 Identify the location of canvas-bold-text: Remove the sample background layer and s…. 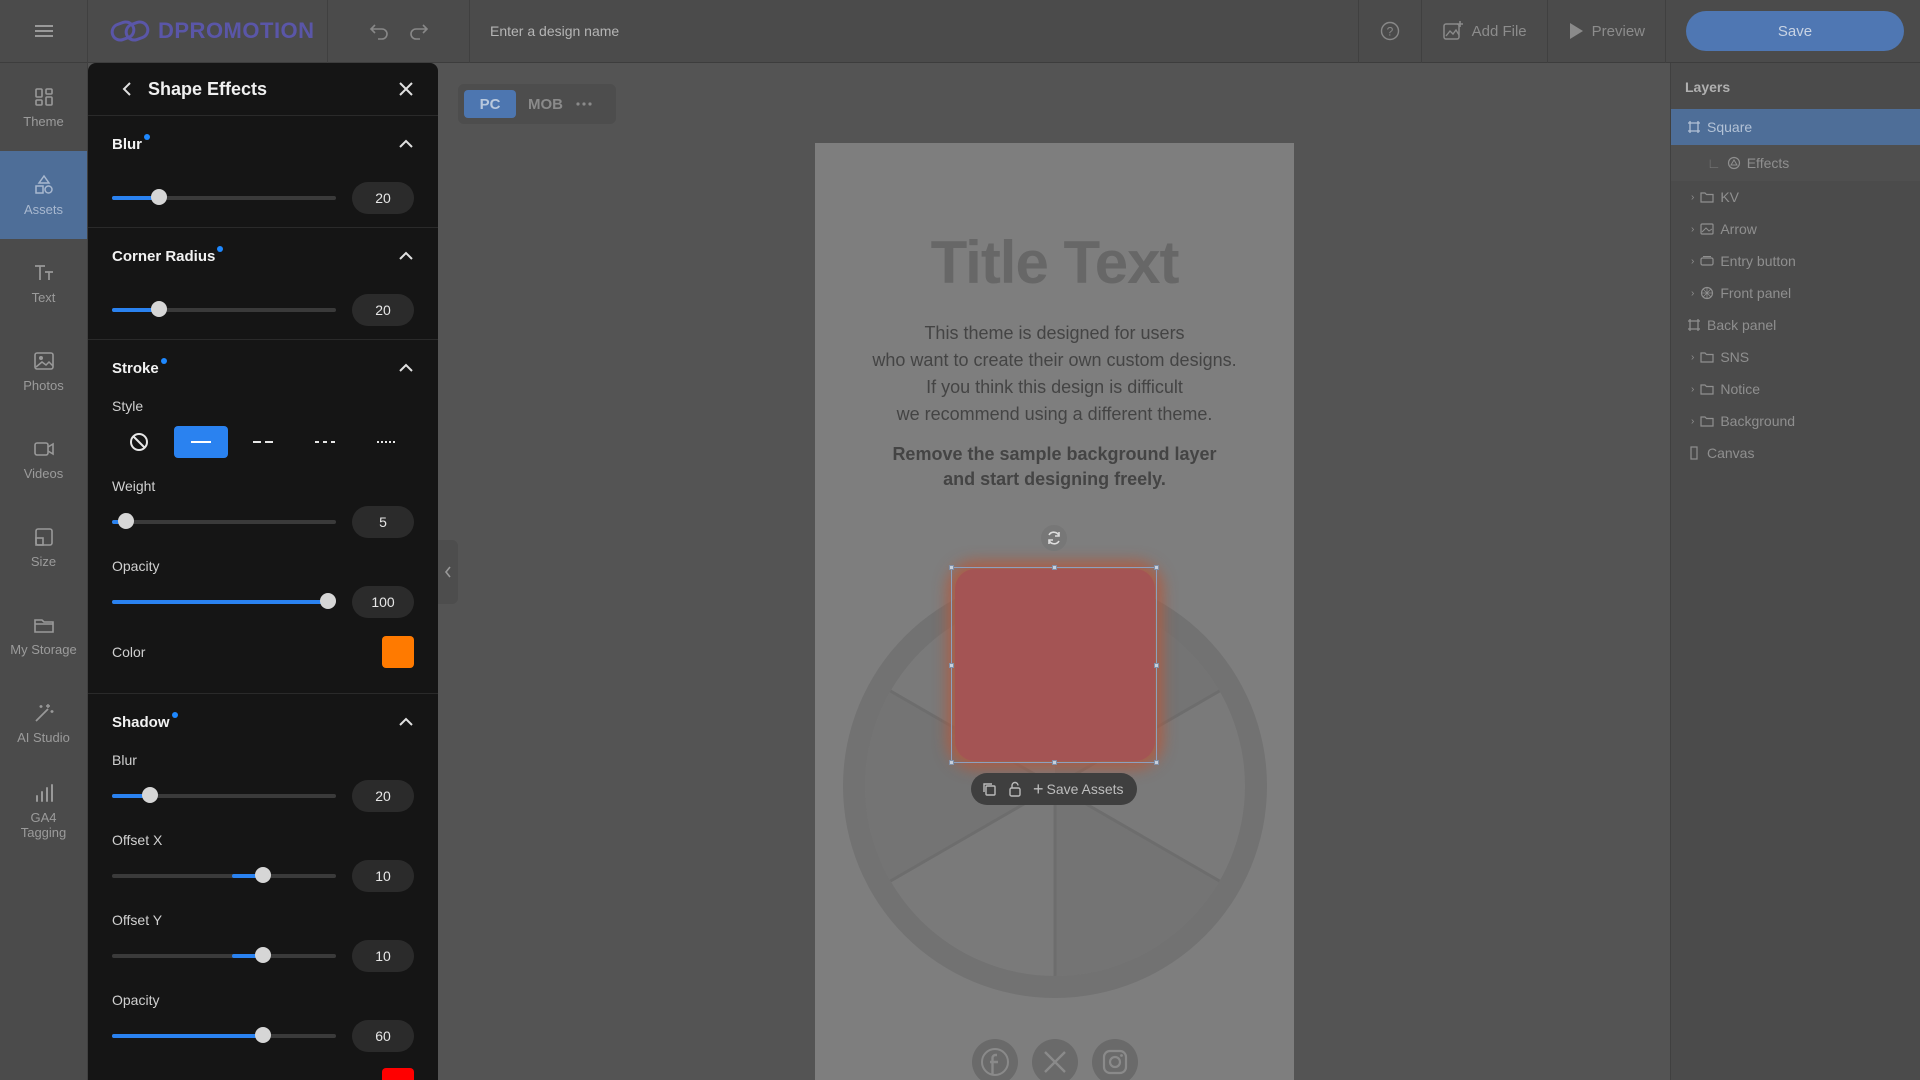
(1054, 467).